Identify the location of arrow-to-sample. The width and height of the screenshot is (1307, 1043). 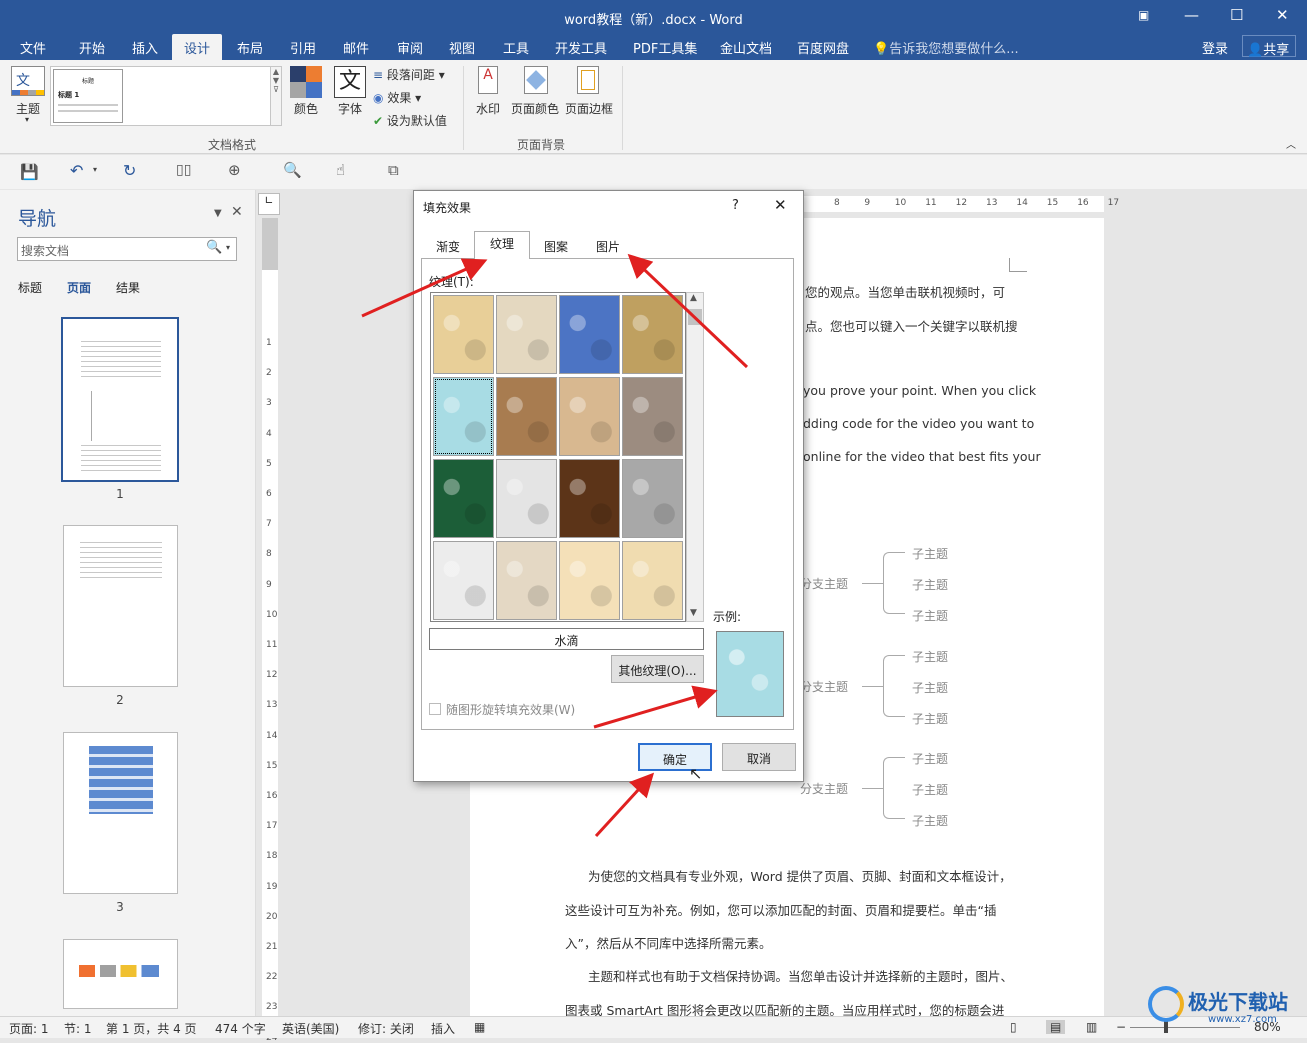
(655, 707).